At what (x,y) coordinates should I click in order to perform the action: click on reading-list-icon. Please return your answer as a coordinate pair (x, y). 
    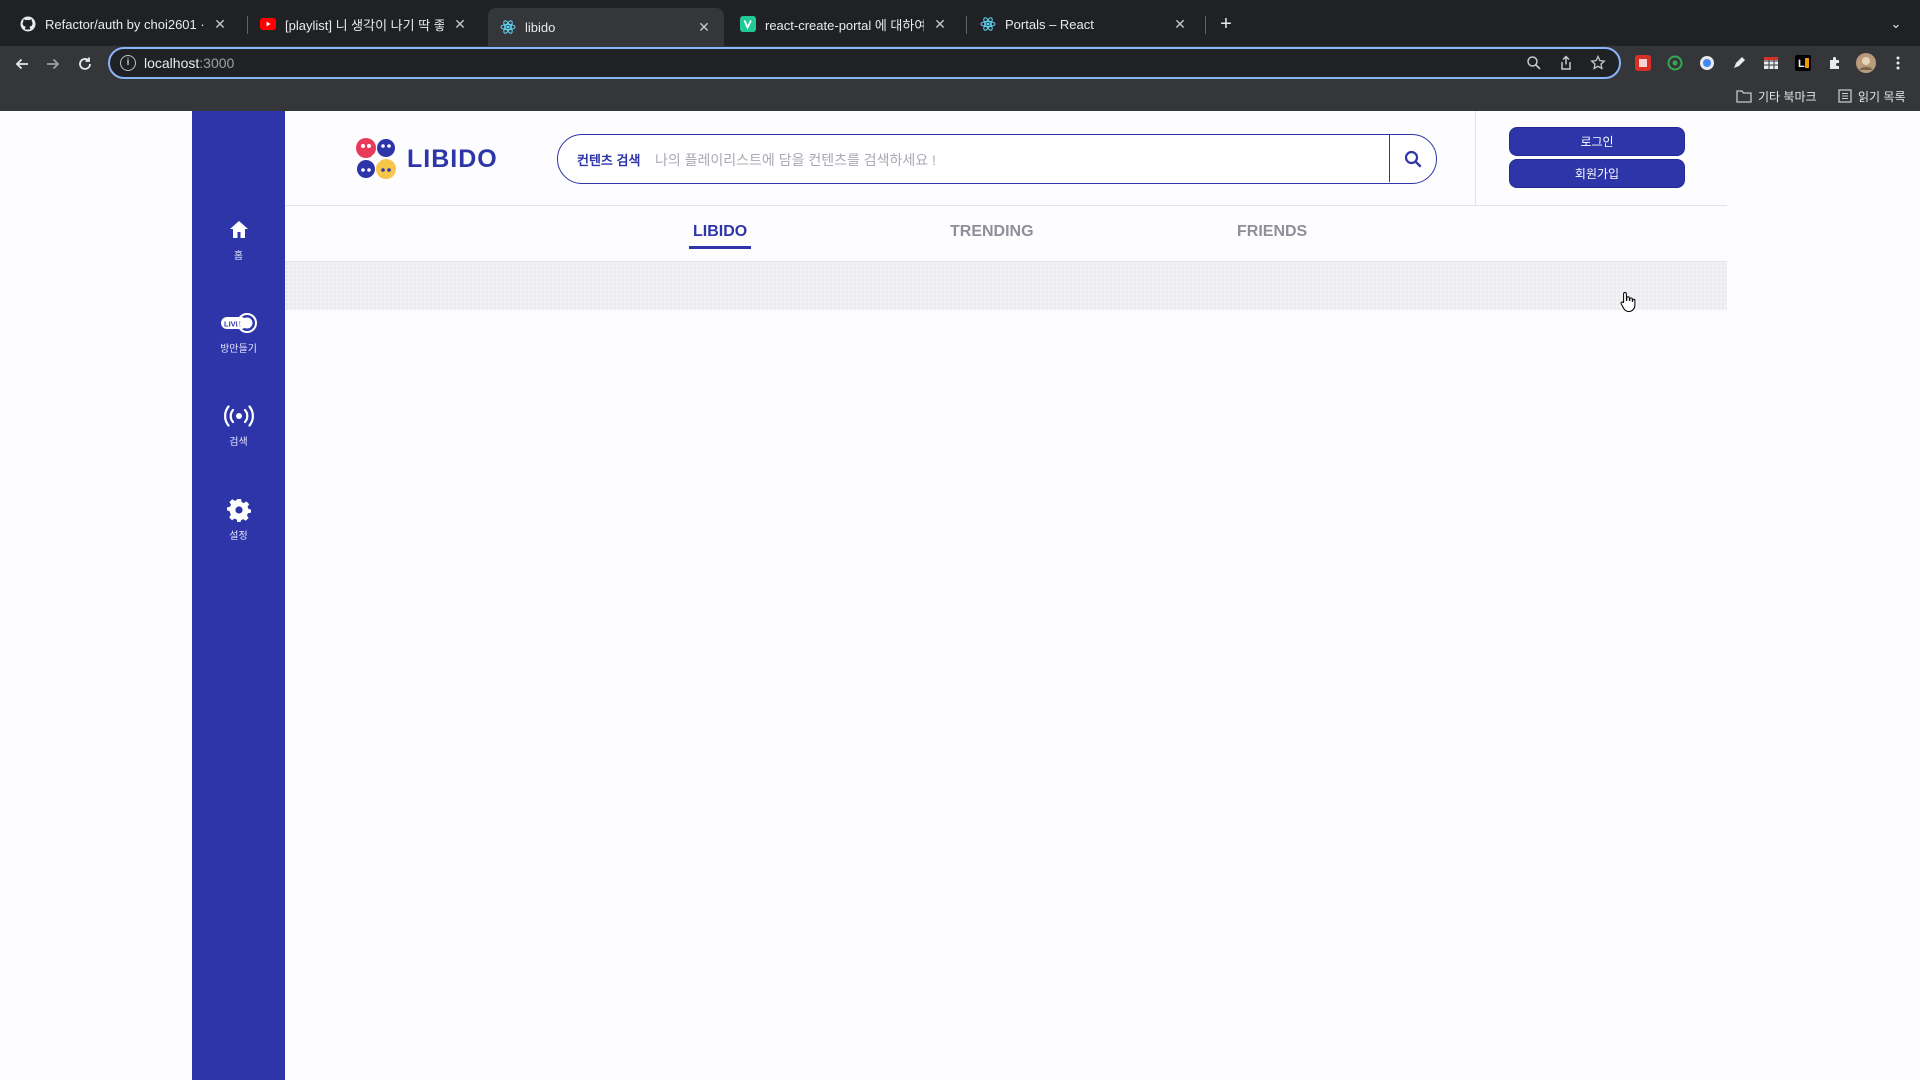
    Looking at the image, I should click on (1845, 96).